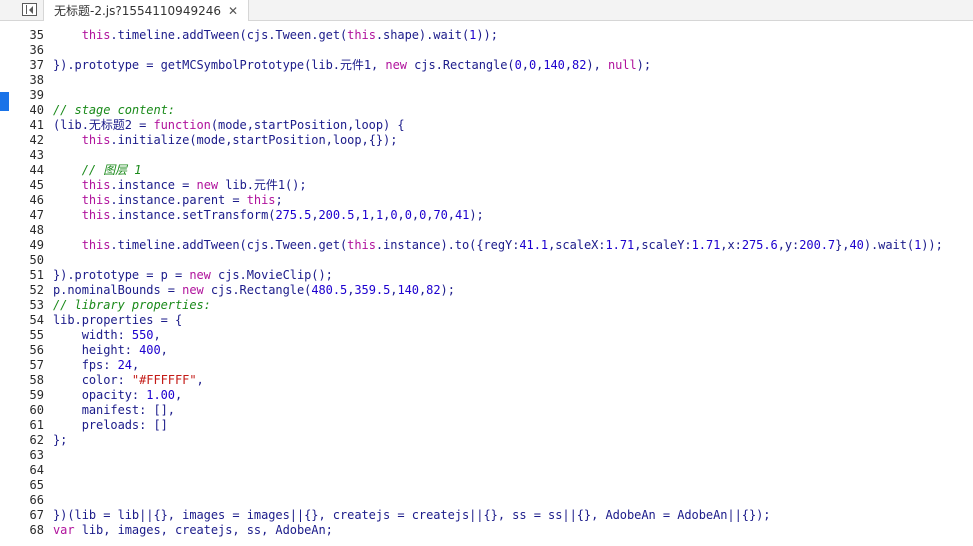 Image resolution: width=973 pixels, height=546 pixels. What do you see at coordinates (193, 530) in the screenshot?
I see `code-text: var lib, images, createjs, ss, AdobeAn;` at bounding box center [193, 530].